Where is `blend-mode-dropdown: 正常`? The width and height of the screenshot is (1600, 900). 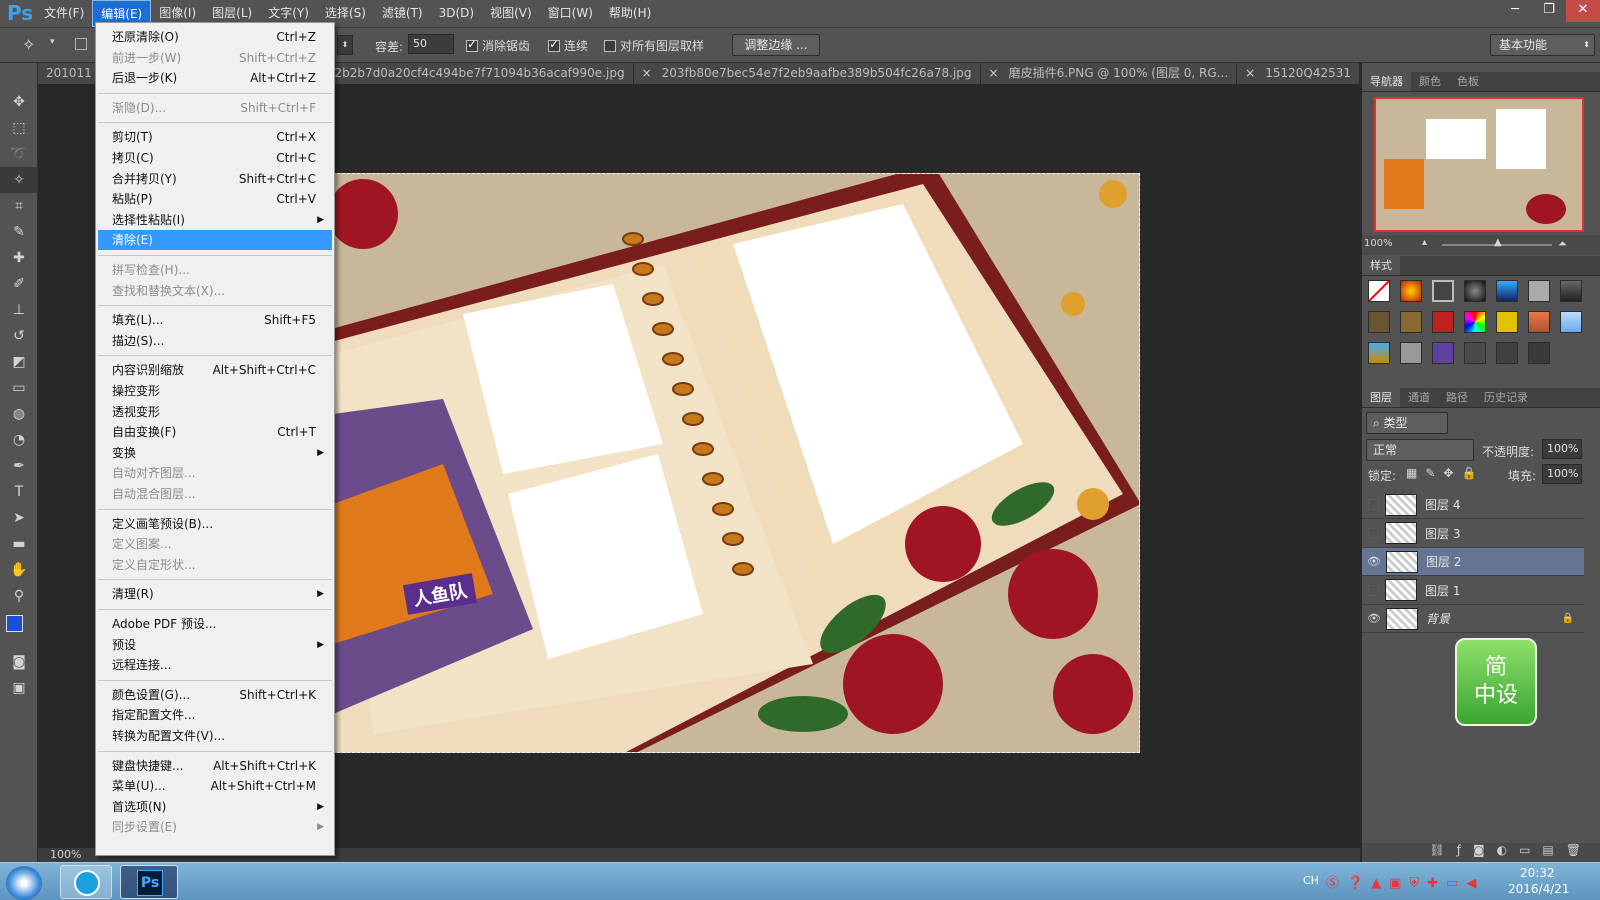 blend-mode-dropdown: 正常 is located at coordinates (1420, 450).